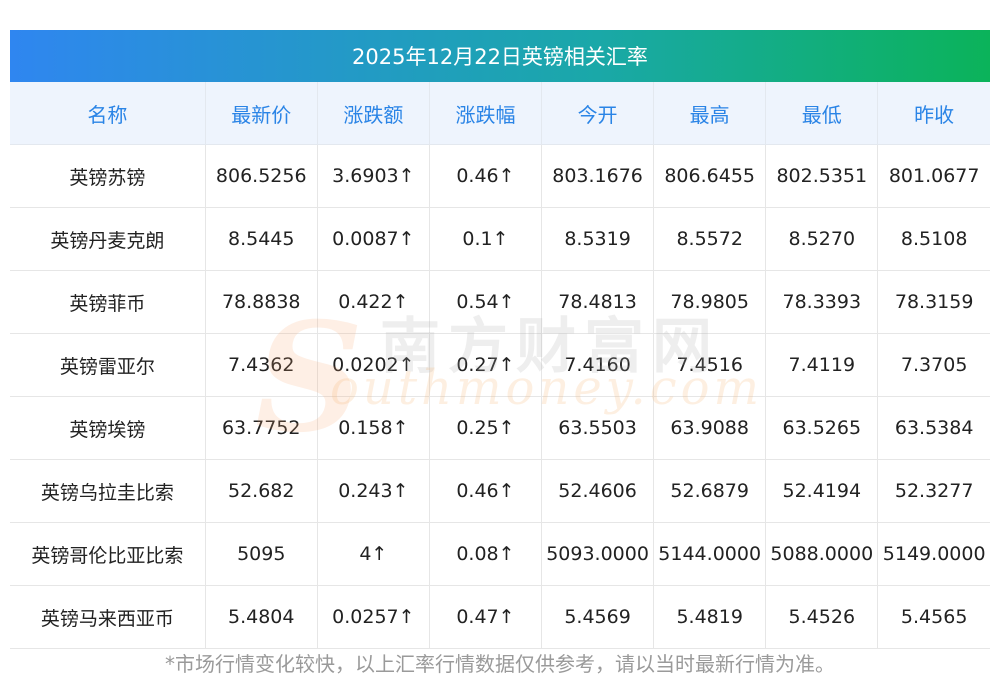 This screenshot has width=1000, height=697. Describe the element at coordinates (710, 176) in the screenshot. I see `high-price: 806.6455` at that location.